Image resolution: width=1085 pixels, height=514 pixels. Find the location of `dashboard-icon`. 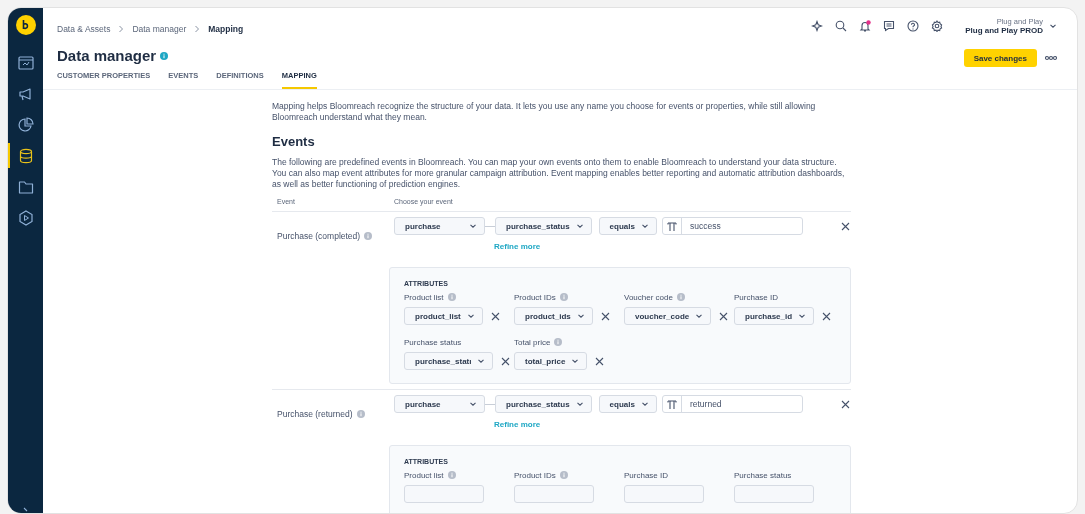

dashboard-icon is located at coordinates (25, 62).